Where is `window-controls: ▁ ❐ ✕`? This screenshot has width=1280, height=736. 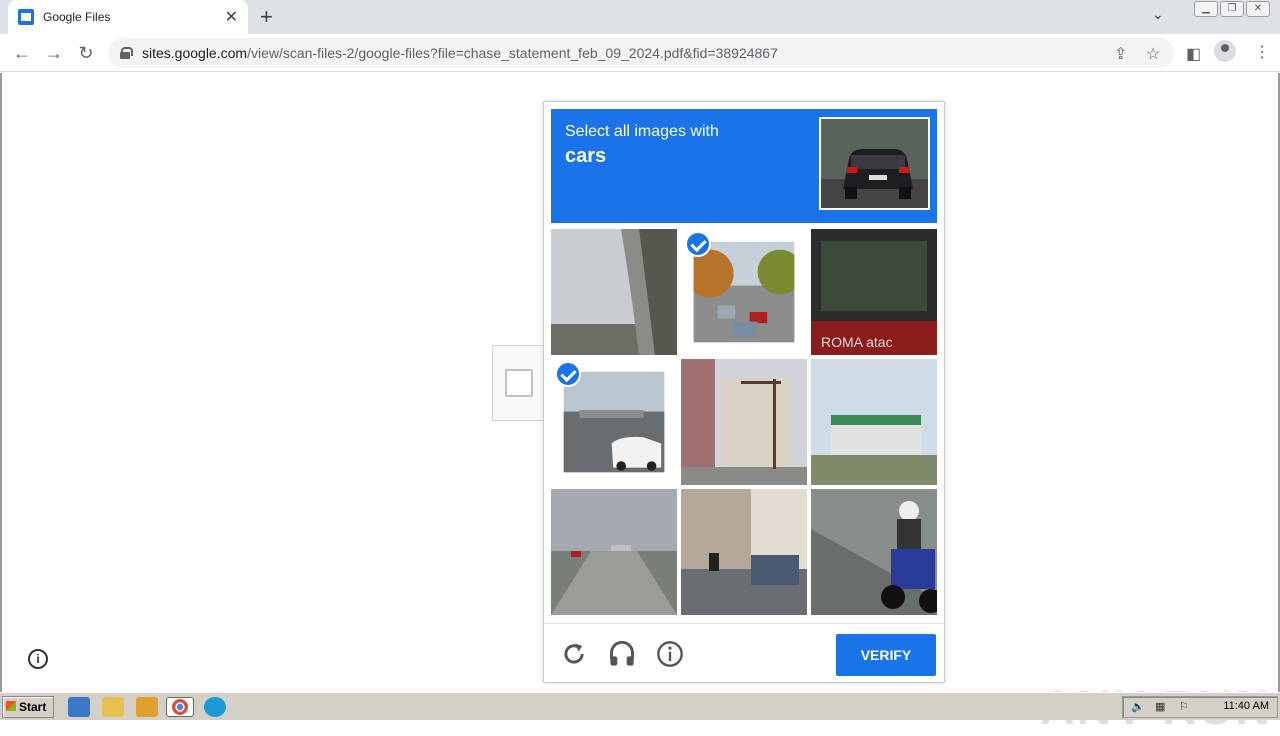
window-controls: ▁ ❐ ✕ is located at coordinates (1232, 9).